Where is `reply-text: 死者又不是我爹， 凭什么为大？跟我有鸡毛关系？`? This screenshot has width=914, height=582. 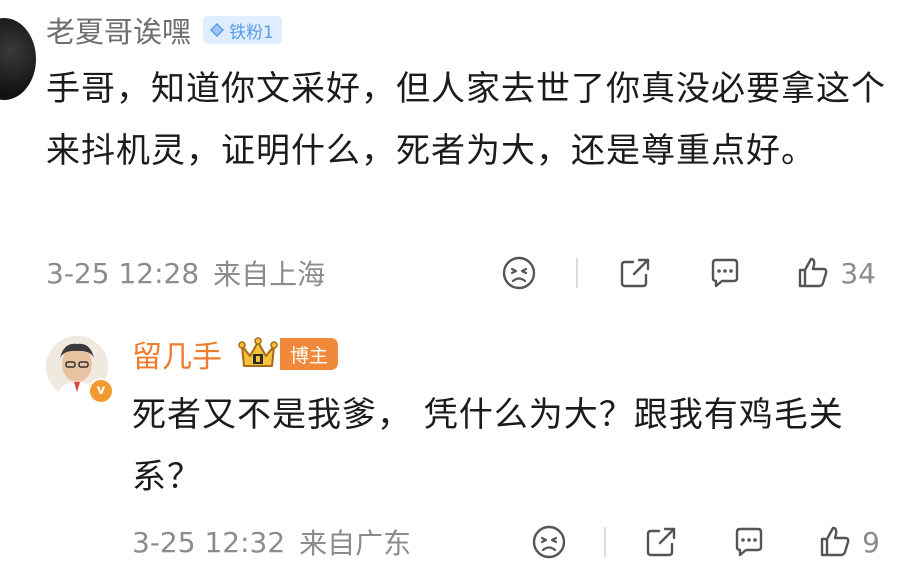 reply-text: 死者又不是我爹， 凭什么为大？跟我有鸡毛关系？ is located at coordinates (488, 446).